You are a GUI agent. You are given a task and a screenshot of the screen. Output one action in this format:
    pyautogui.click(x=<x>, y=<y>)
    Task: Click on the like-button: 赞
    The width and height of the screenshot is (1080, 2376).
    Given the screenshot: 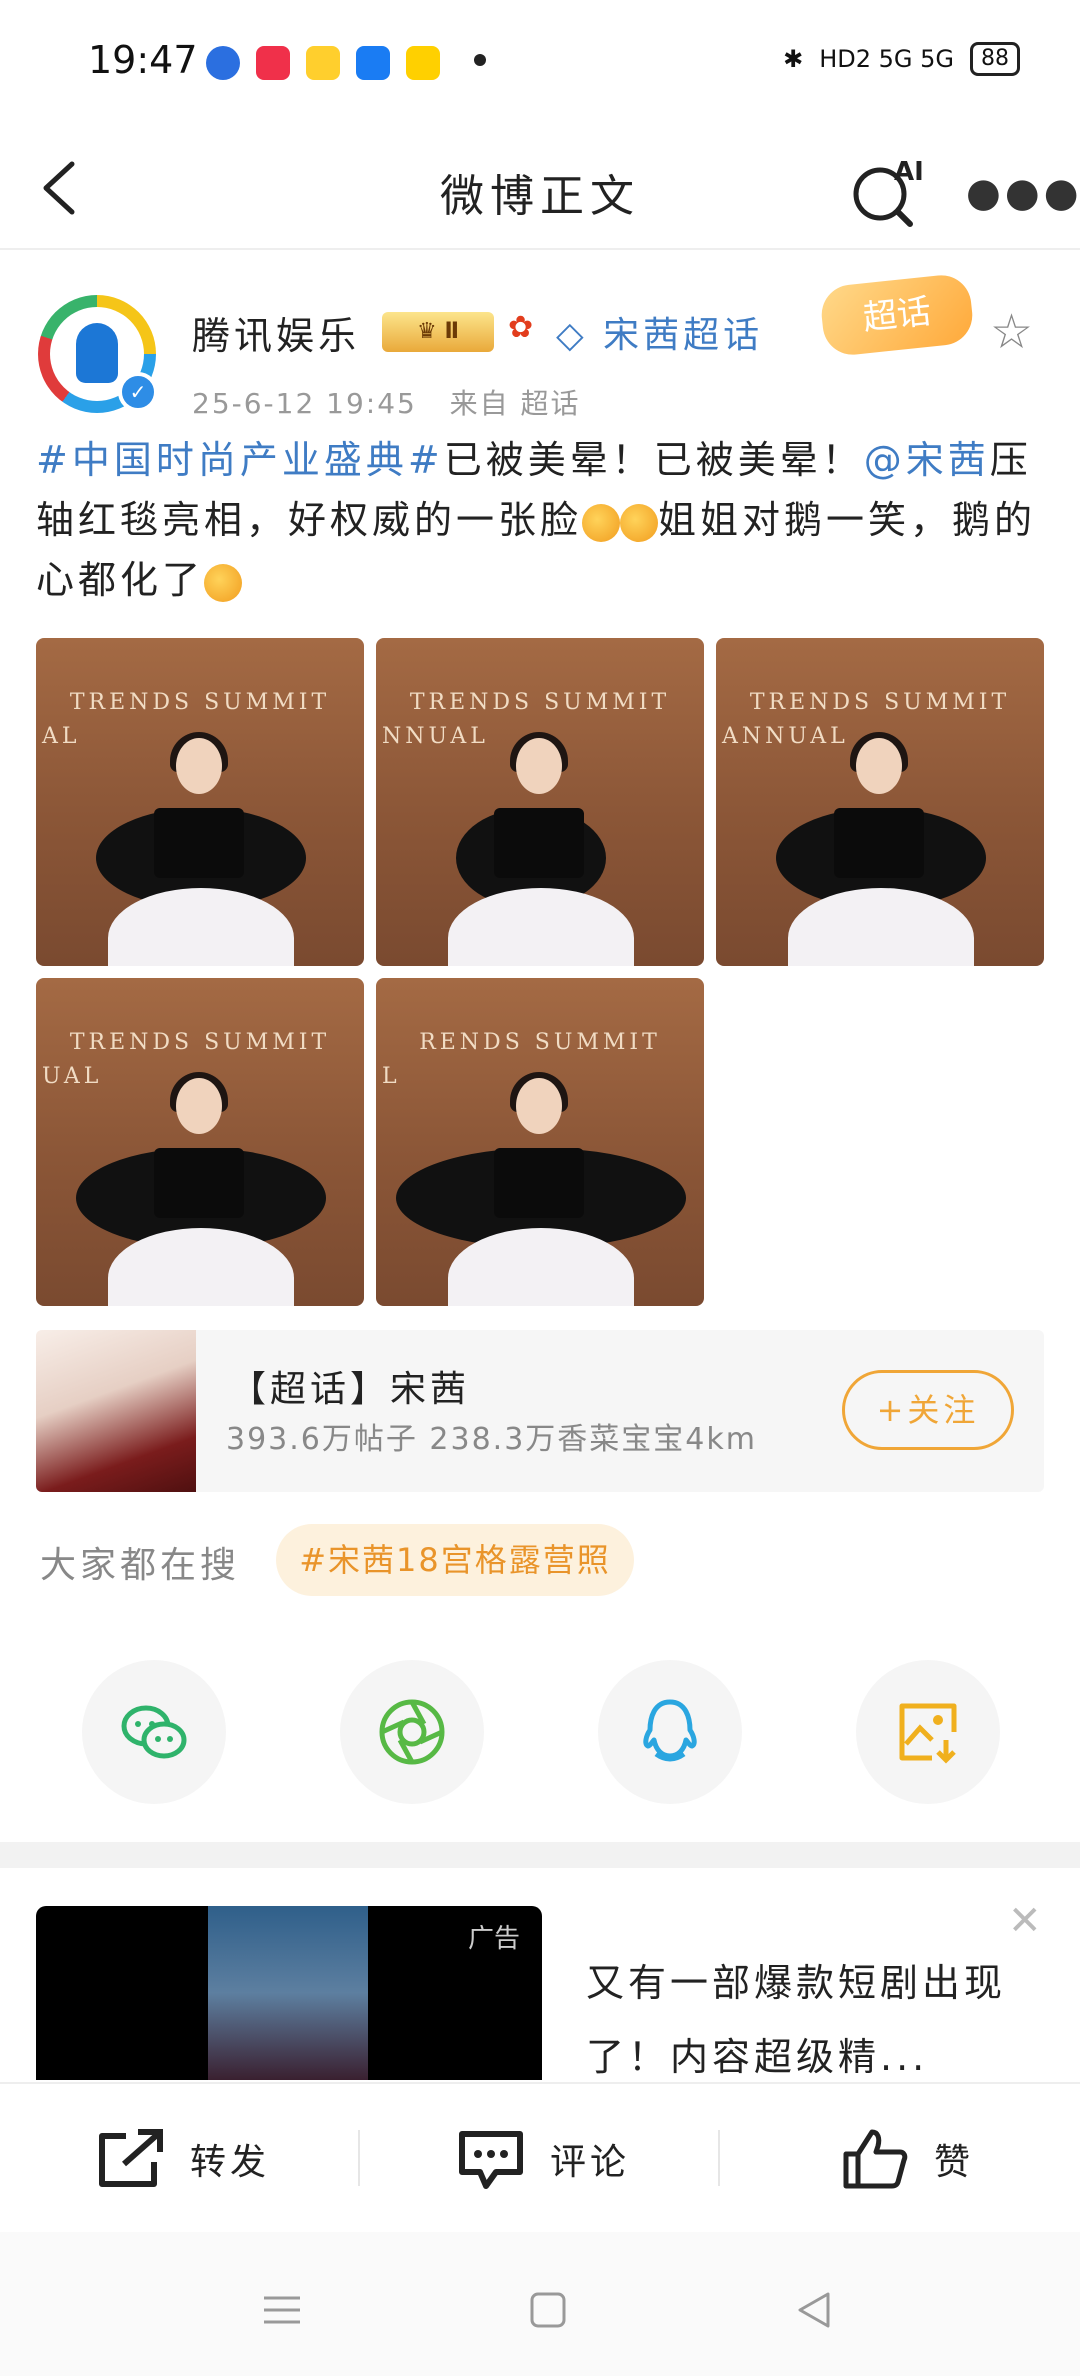 What is the action you would take?
    pyautogui.click(x=907, y=2159)
    